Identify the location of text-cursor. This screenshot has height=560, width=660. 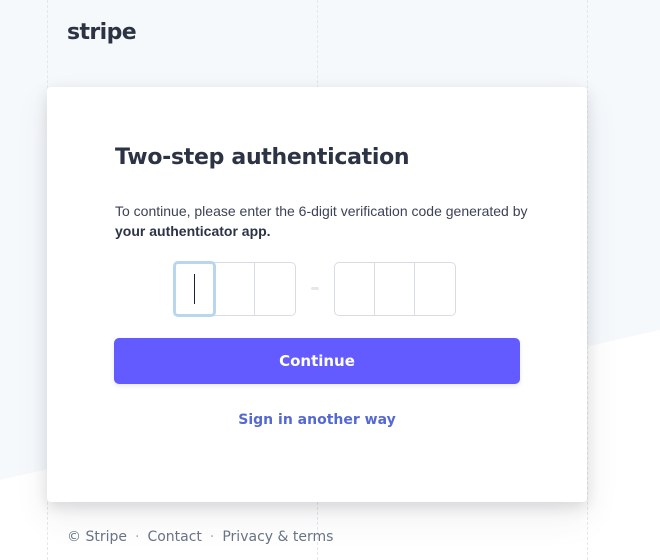
(194, 289).